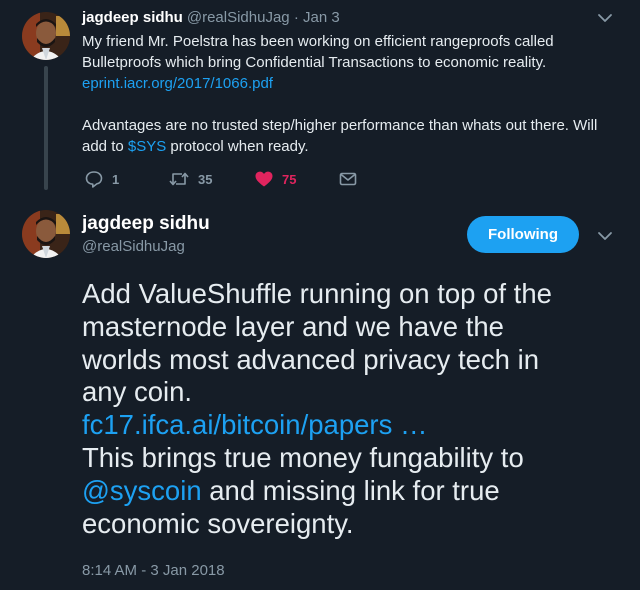  Describe the element at coordinates (218, 523) in the screenshot. I see `tweet-text-line: economic sovereignty.` at that location.